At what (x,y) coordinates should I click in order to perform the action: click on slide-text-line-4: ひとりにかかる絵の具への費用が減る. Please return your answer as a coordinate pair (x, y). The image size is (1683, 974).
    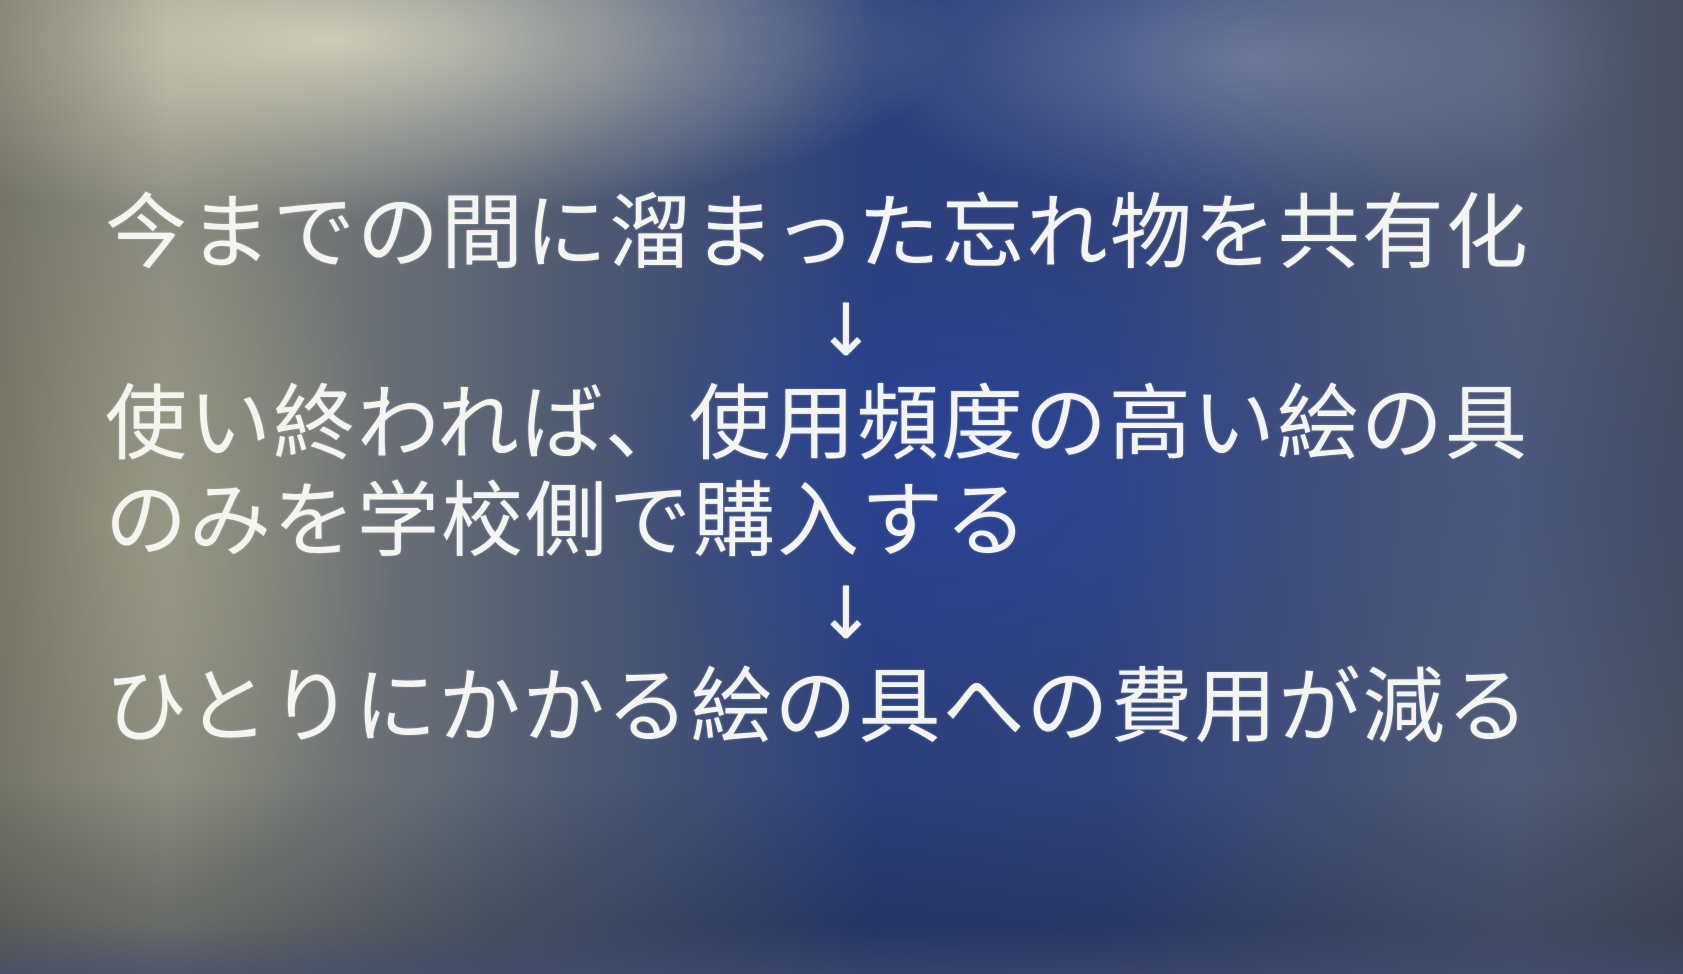
    Looking at the image, I should click on (818, 707).